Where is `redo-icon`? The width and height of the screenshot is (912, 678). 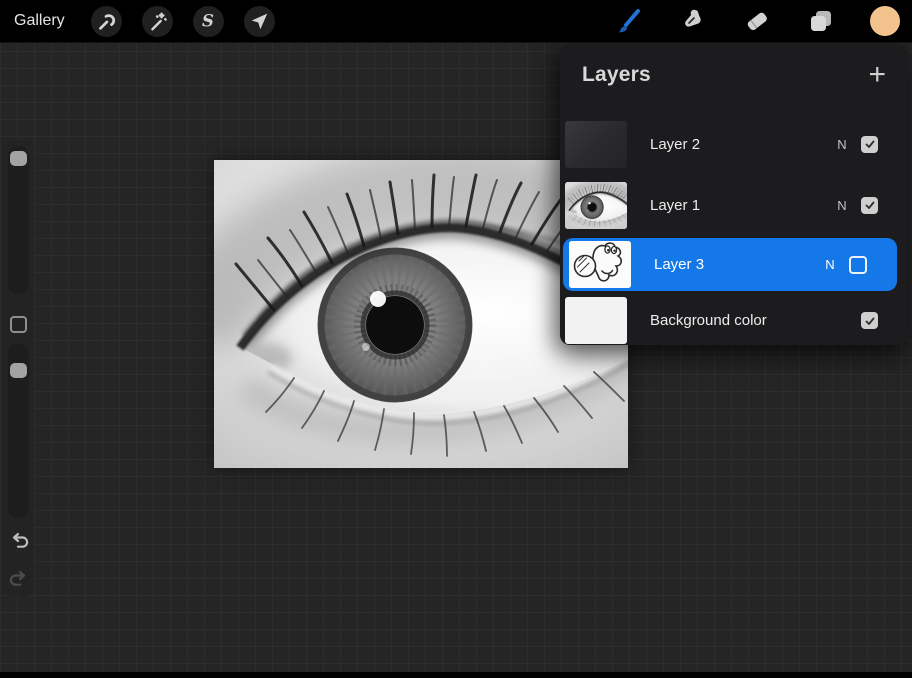
redo-icon is located at coordinates (17, 578).